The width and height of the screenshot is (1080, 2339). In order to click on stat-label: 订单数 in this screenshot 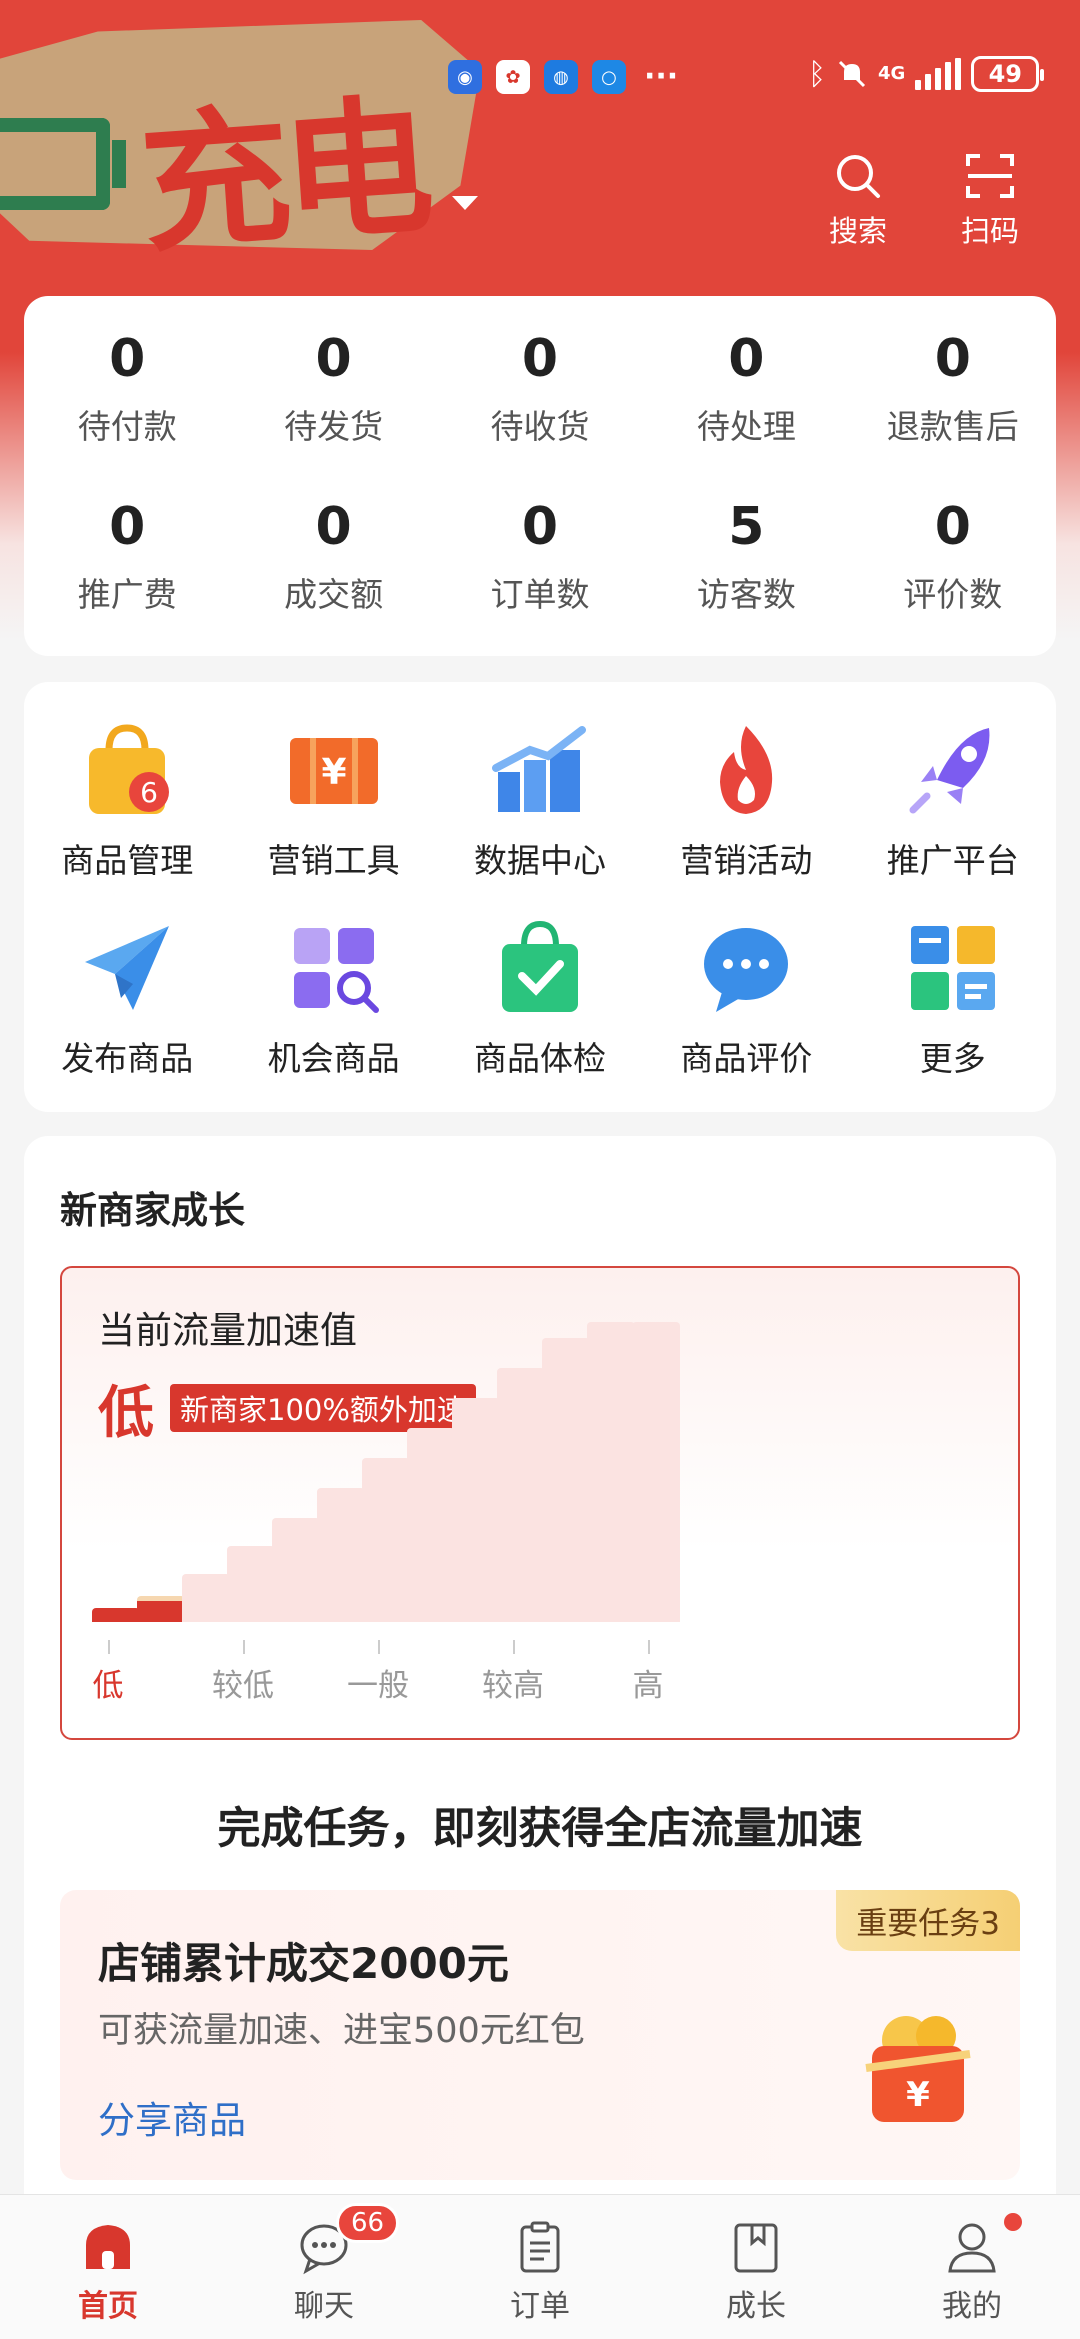, I will do `click(540, 594)`.